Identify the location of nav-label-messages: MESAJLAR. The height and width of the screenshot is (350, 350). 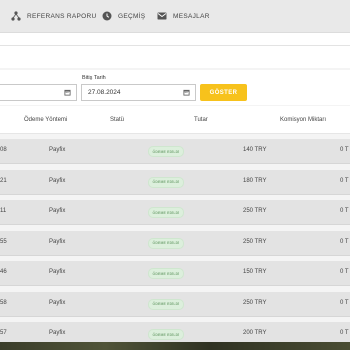
(191, 16).